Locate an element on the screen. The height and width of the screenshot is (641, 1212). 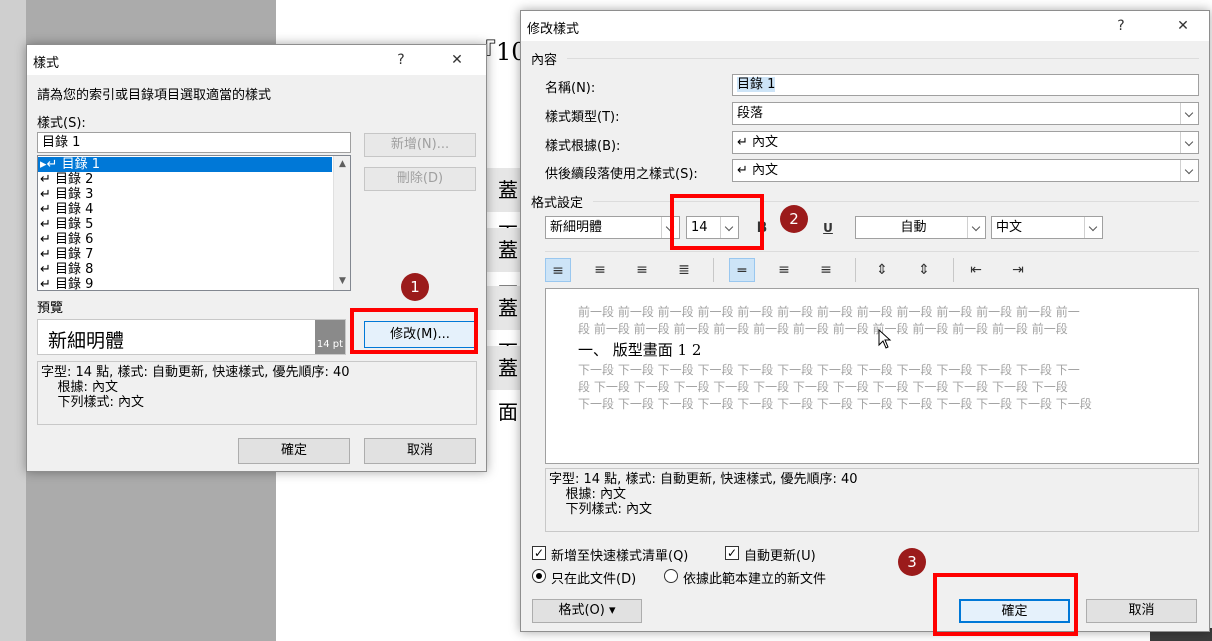
single-spacing-icon: ═ is located at coordinates (742, 270).